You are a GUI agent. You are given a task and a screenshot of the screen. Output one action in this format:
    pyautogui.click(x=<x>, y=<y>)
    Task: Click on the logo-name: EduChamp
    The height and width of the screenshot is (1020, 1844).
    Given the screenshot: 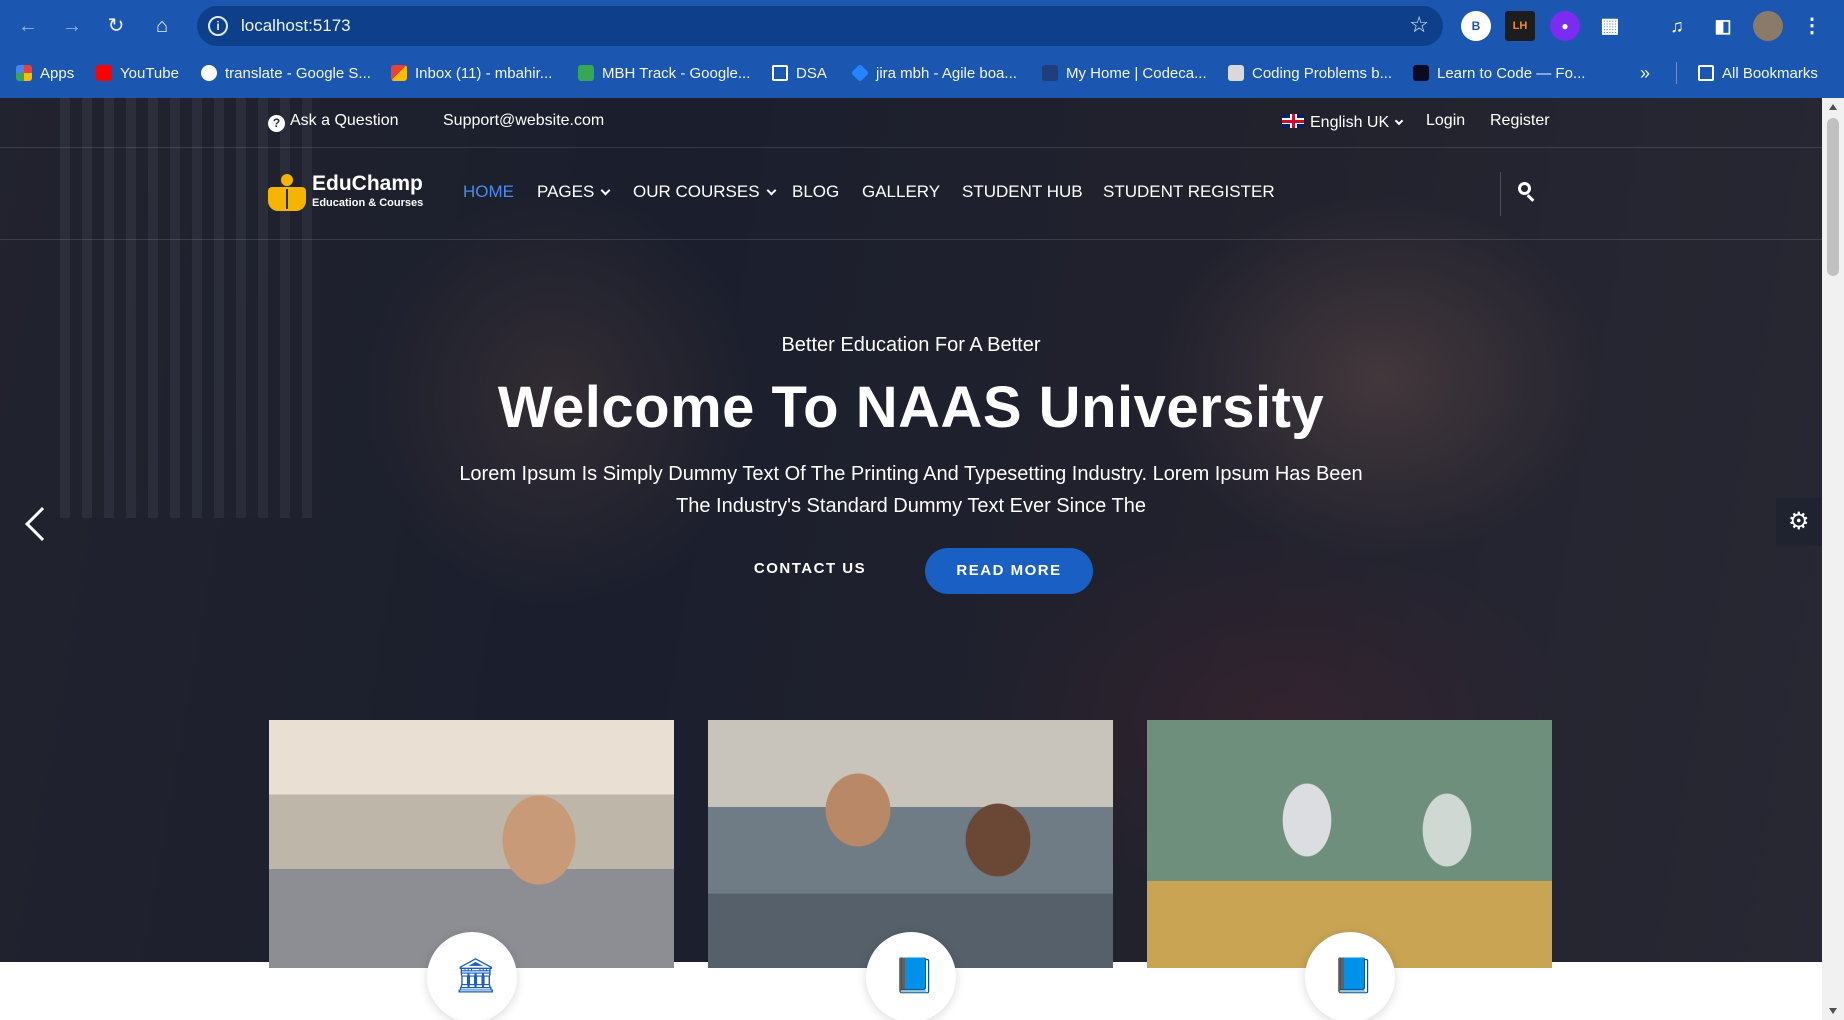 What is the action you would take?
    pyautogui.click(x=367, y=183)
    